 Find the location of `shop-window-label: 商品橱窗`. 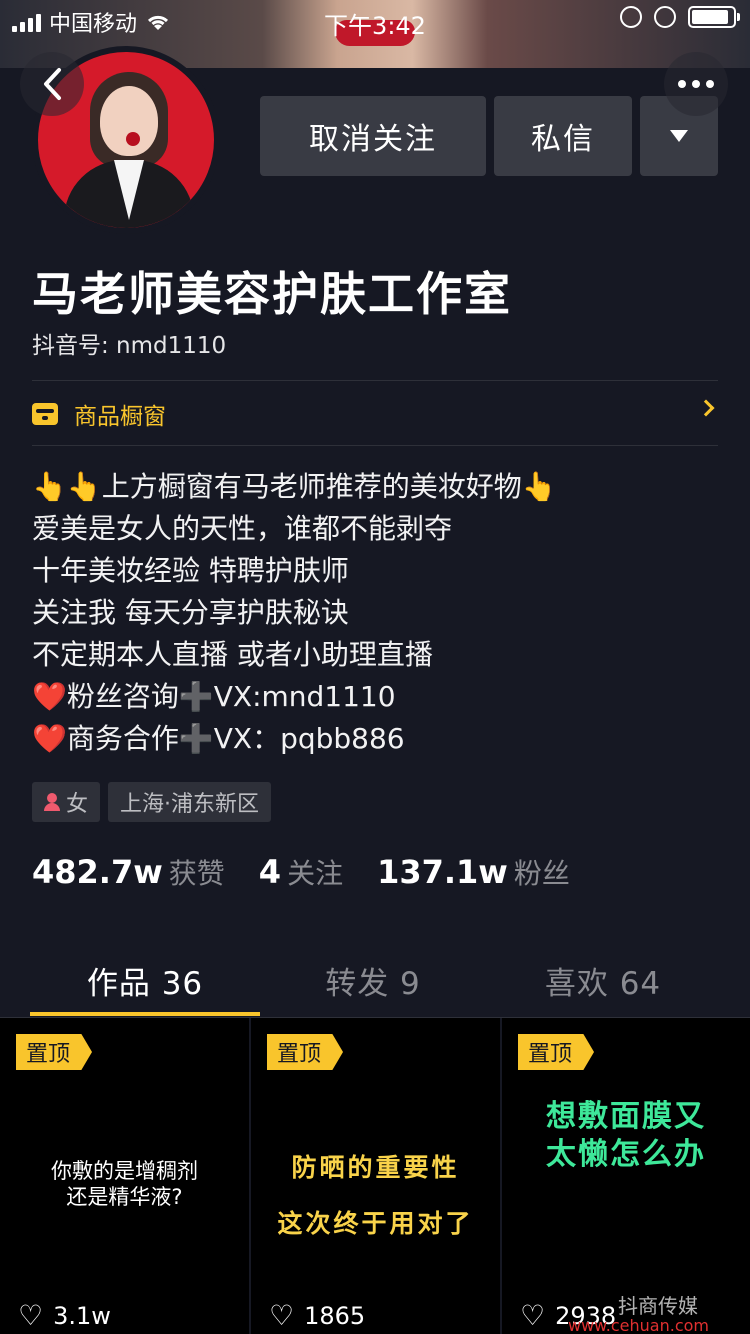

shop-window-label: 商品橱窗 is located at coordinates (120, 417).